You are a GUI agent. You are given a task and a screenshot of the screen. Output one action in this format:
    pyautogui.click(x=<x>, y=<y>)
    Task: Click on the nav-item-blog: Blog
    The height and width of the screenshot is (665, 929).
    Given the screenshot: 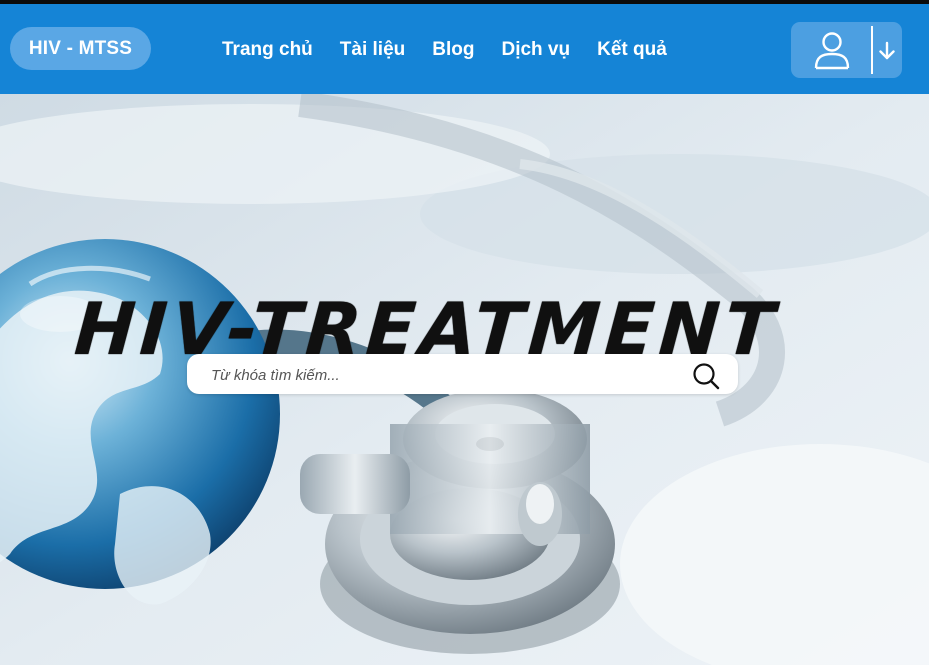 What is the action you would take?
    pyautogui.click(x=453, y=50)
    